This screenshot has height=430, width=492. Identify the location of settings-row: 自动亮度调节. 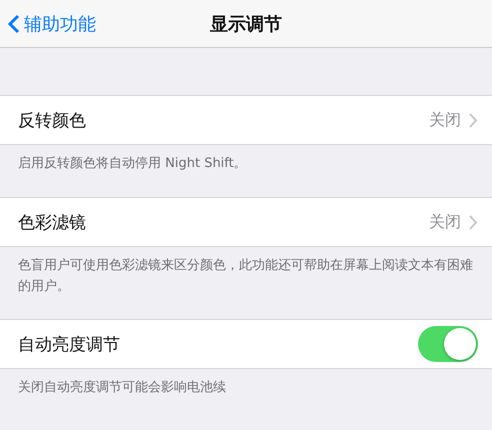
(246, 344).